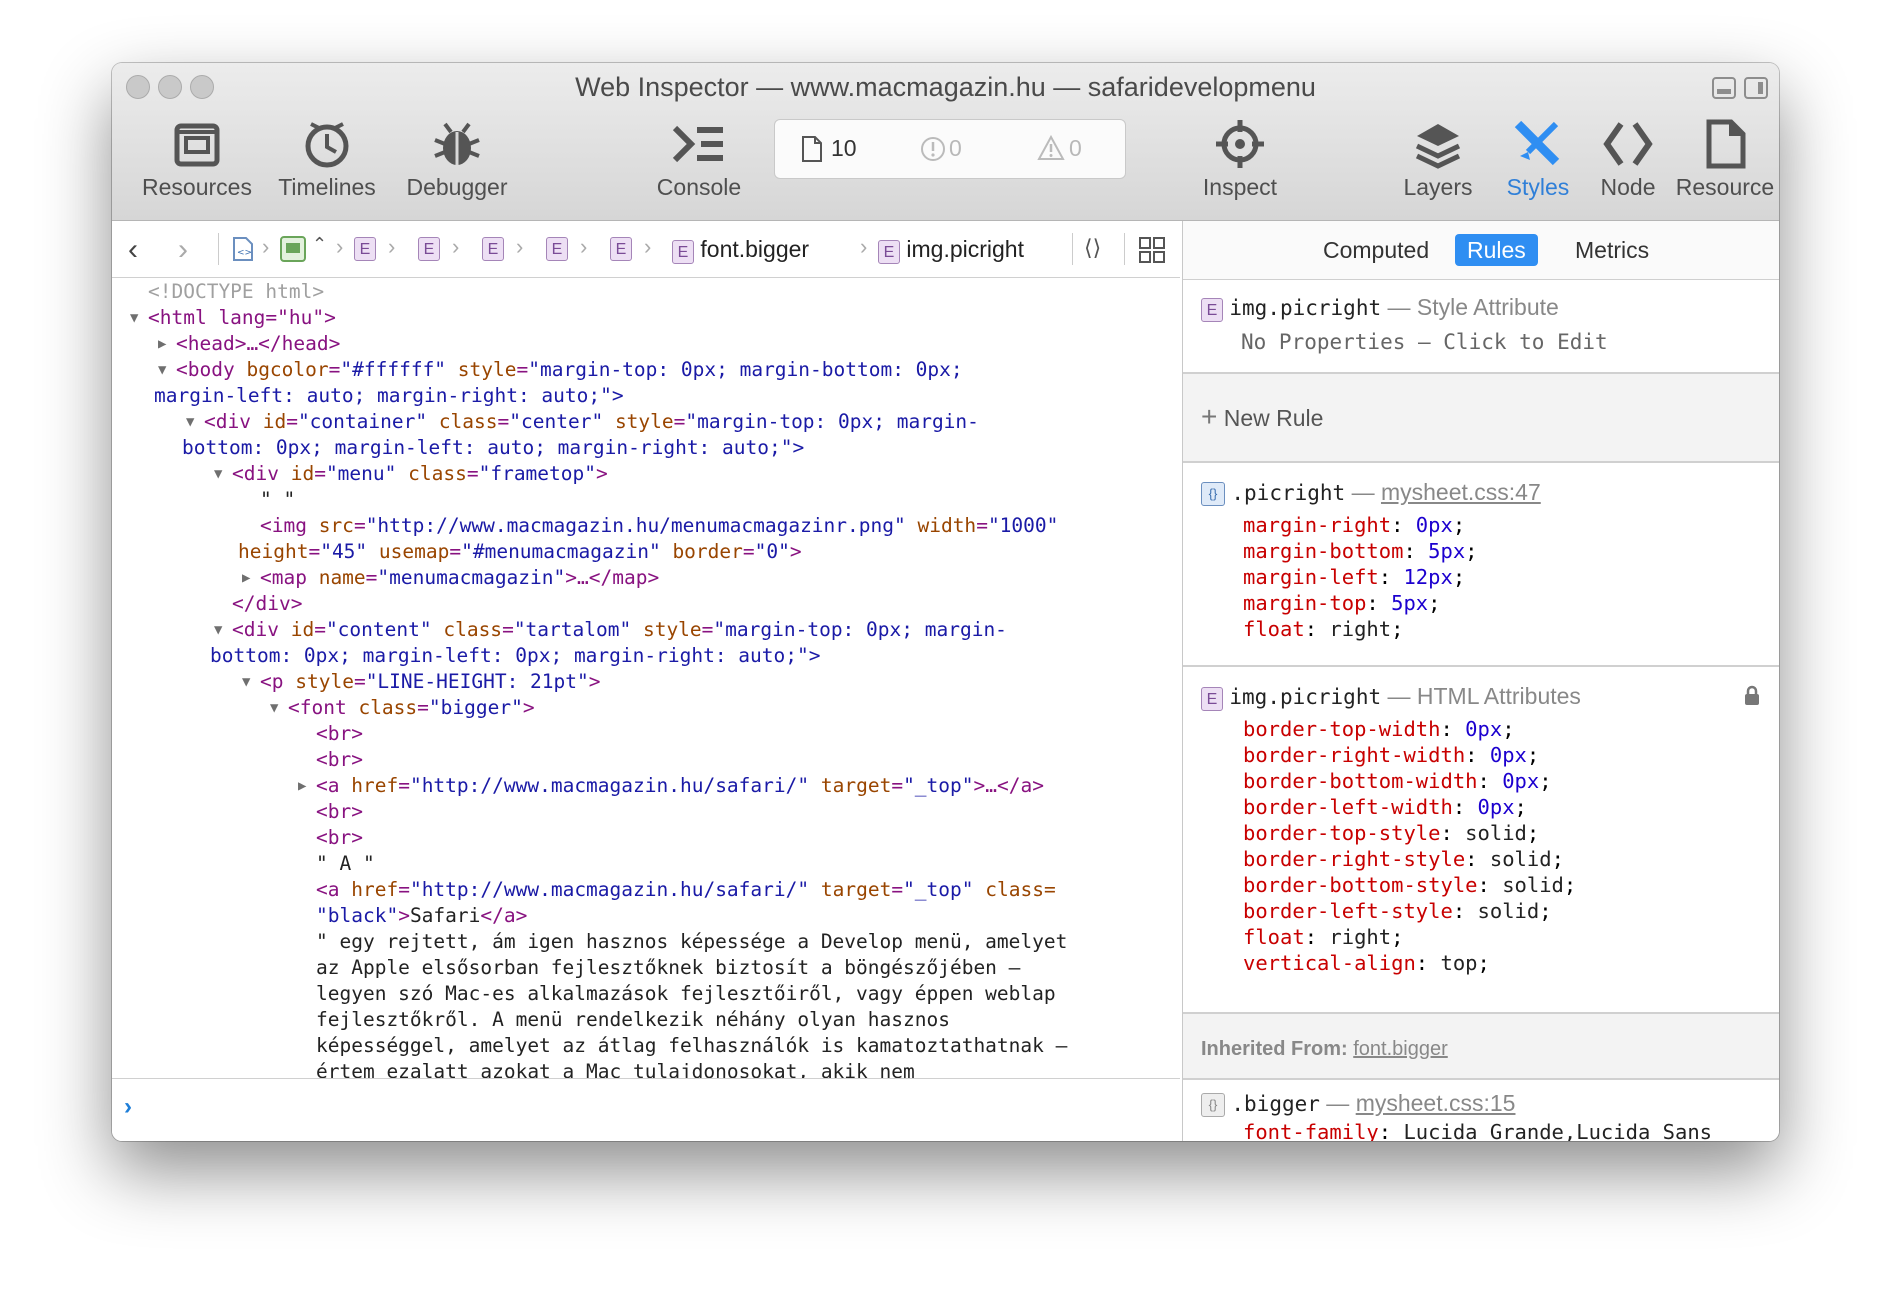 This screenshot has height=1300, width=1888. What do you see at coordinates (1360, 551) in the screenshot?
I see `css-property: margin-bottom: 5px;` at bounding box center [1360, 551].